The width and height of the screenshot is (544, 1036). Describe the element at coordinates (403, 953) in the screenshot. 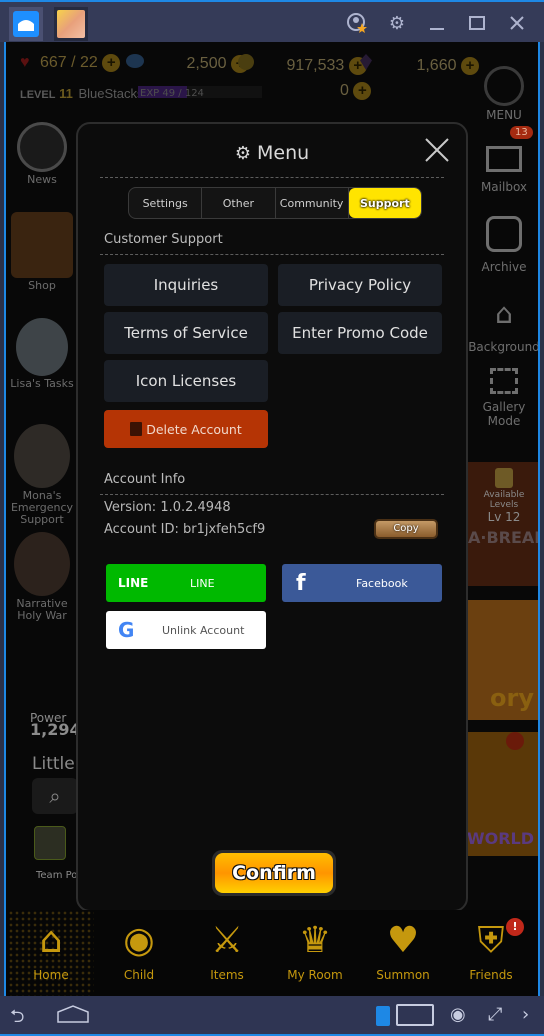

I see `nav-summon: ♥ Summon` at that location.